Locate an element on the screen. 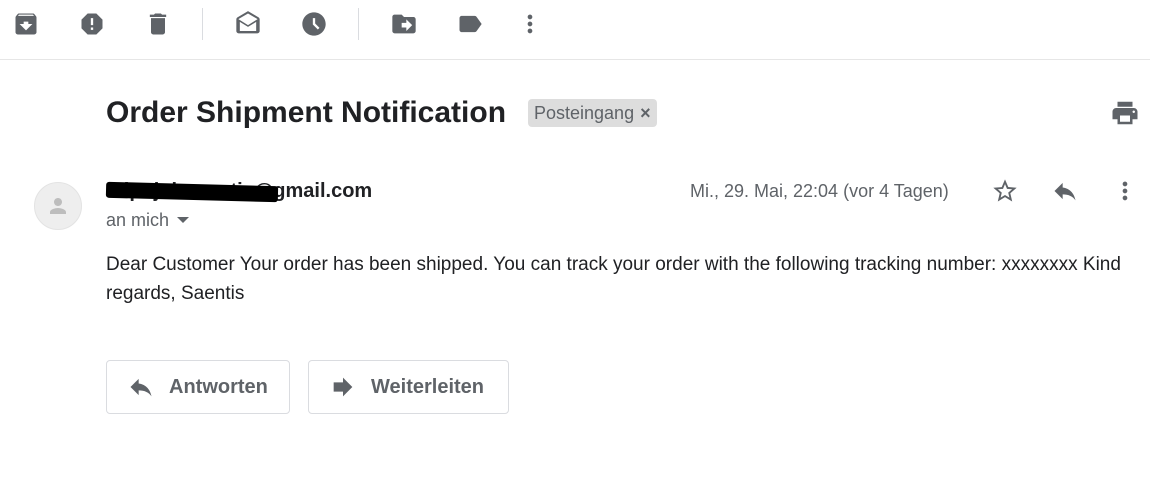 The height and width of the screenshot is (504, 1150). avatar is located at coordinates (58, 206).